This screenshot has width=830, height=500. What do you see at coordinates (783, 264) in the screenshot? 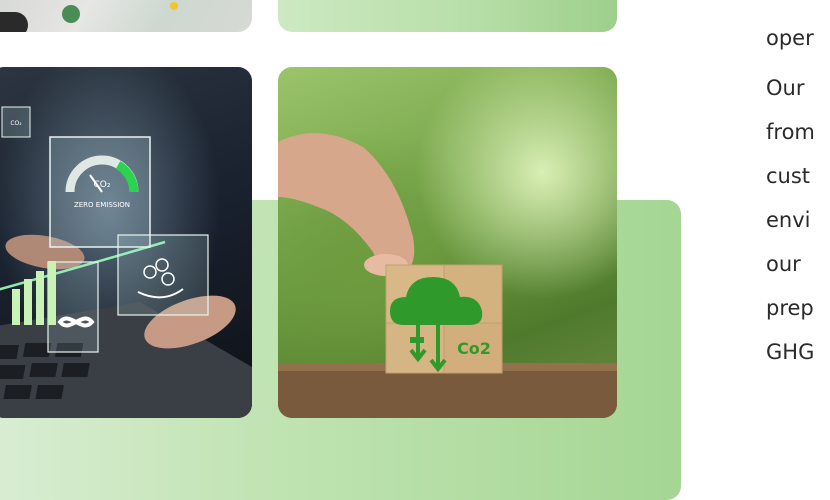
I see `text-line: our` at bounding box center [783, 264].